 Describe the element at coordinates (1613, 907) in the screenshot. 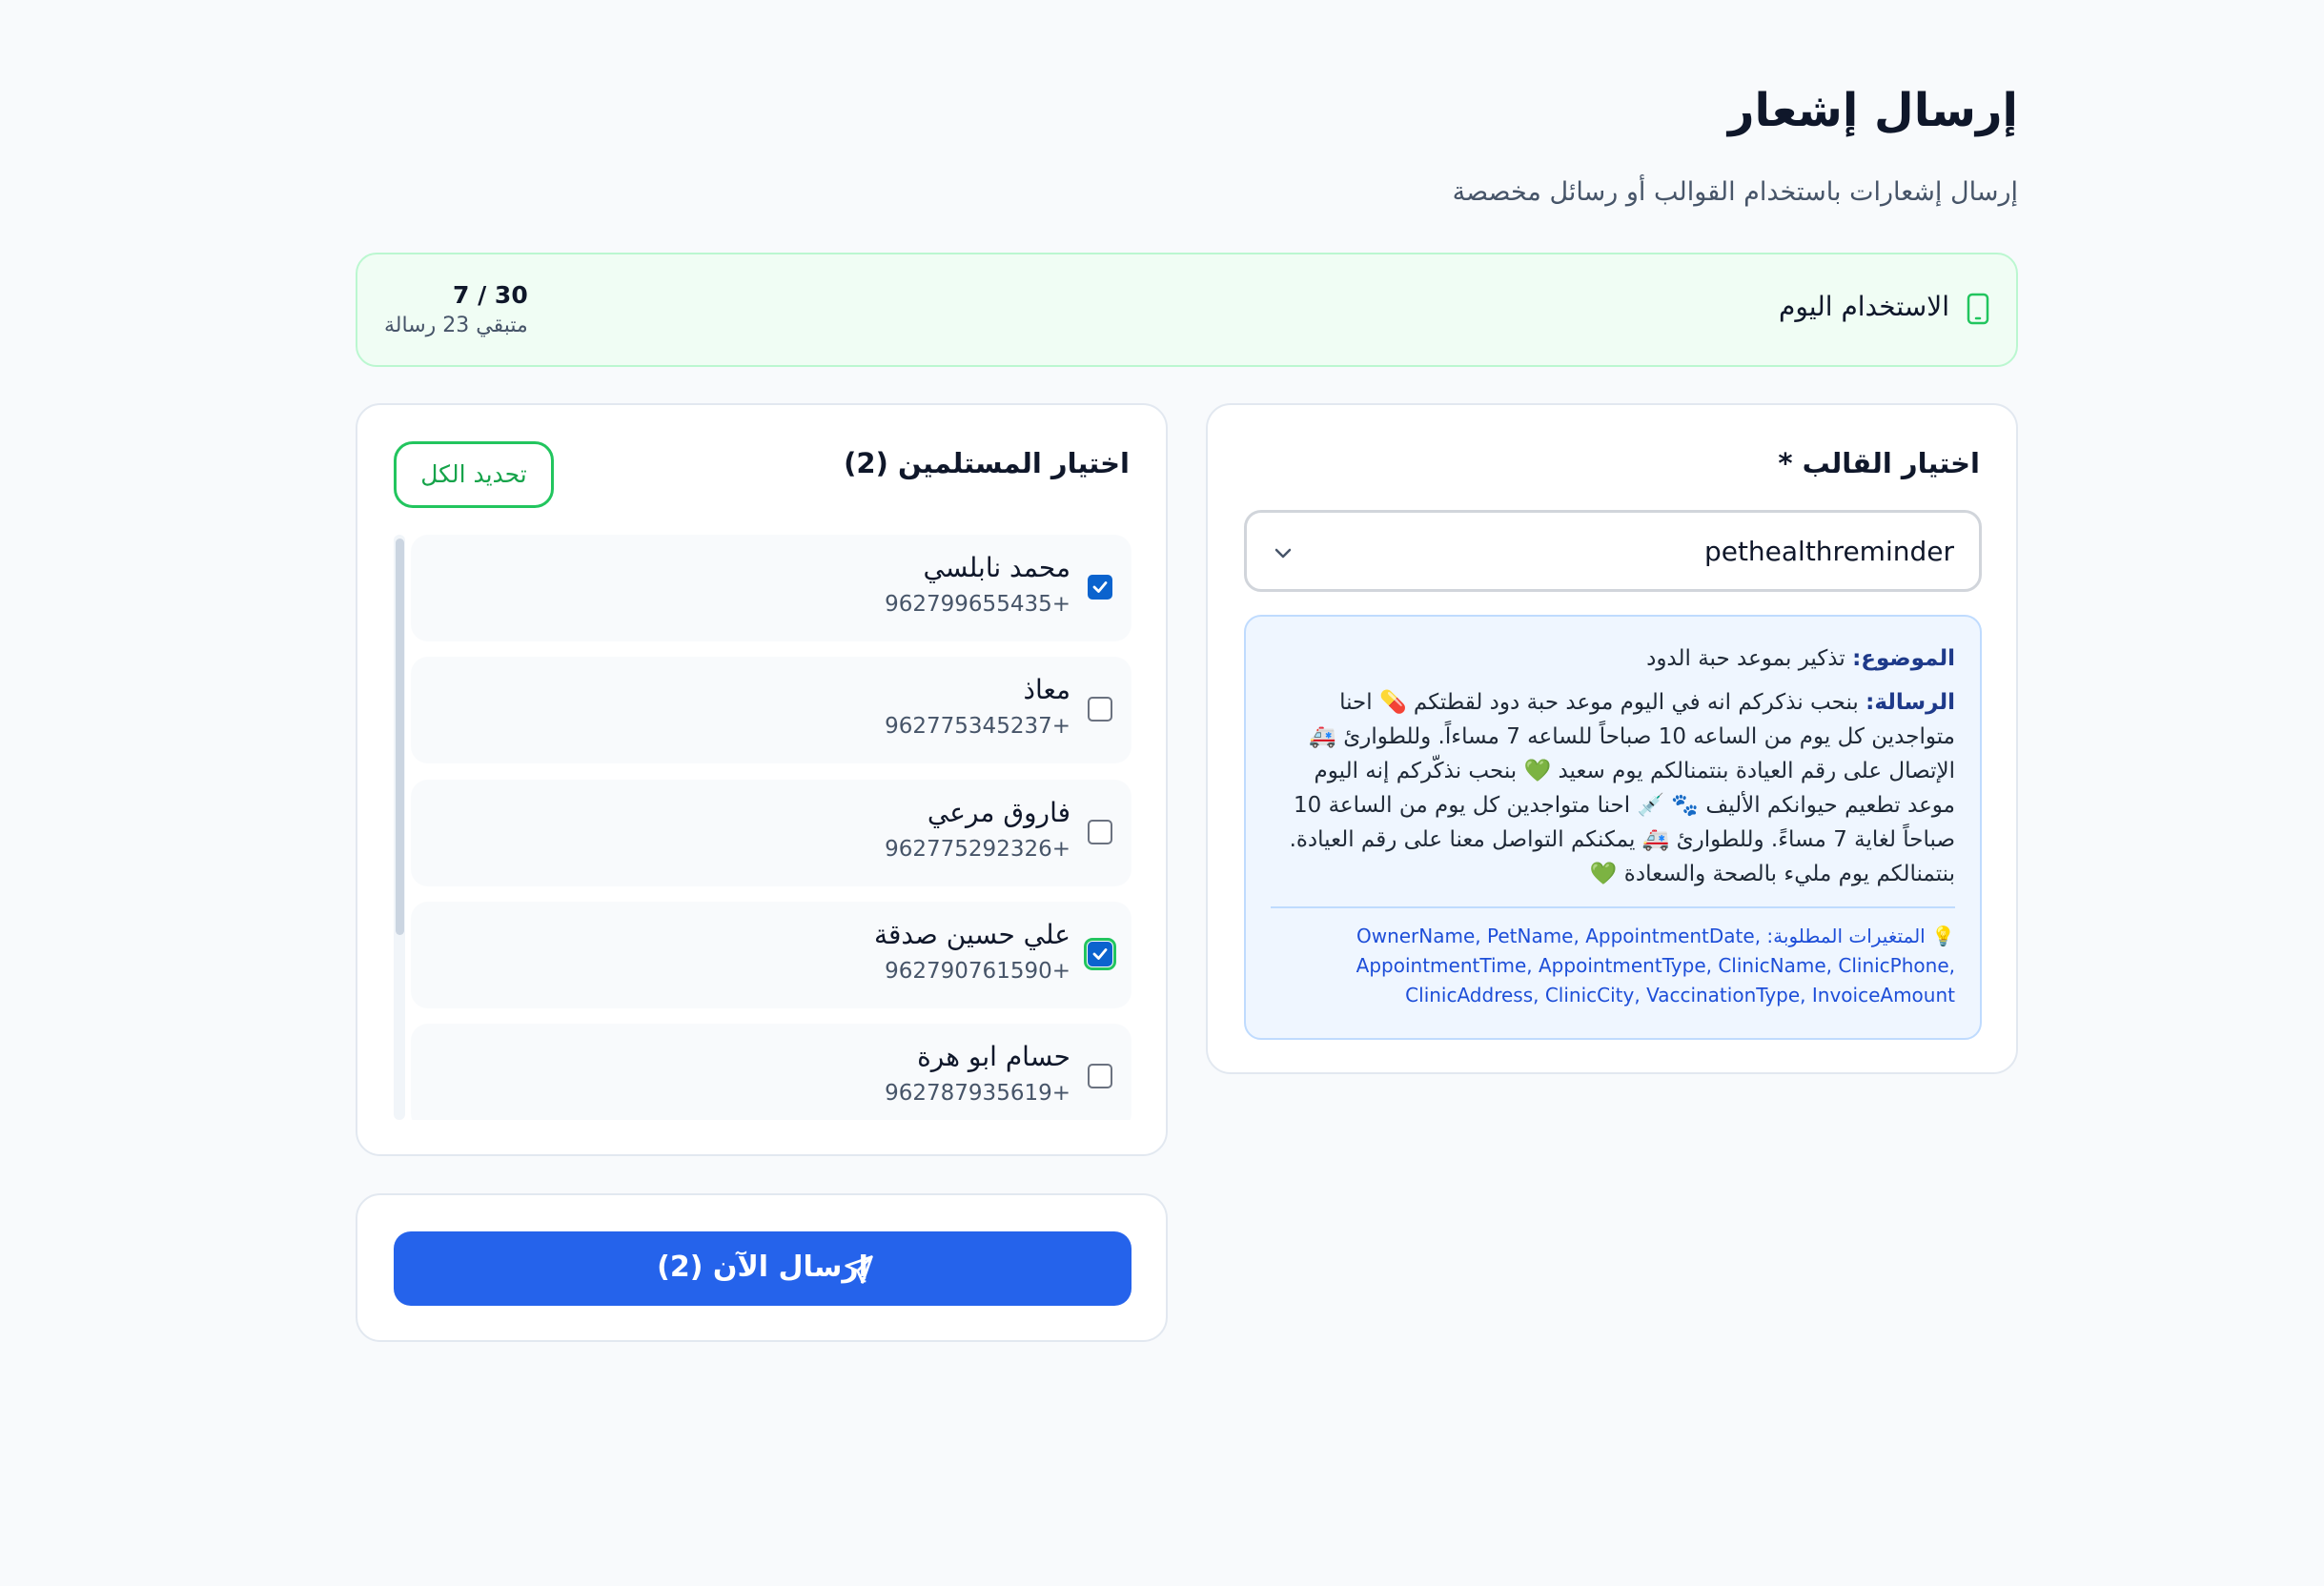

I see `preview-divider` at that location.